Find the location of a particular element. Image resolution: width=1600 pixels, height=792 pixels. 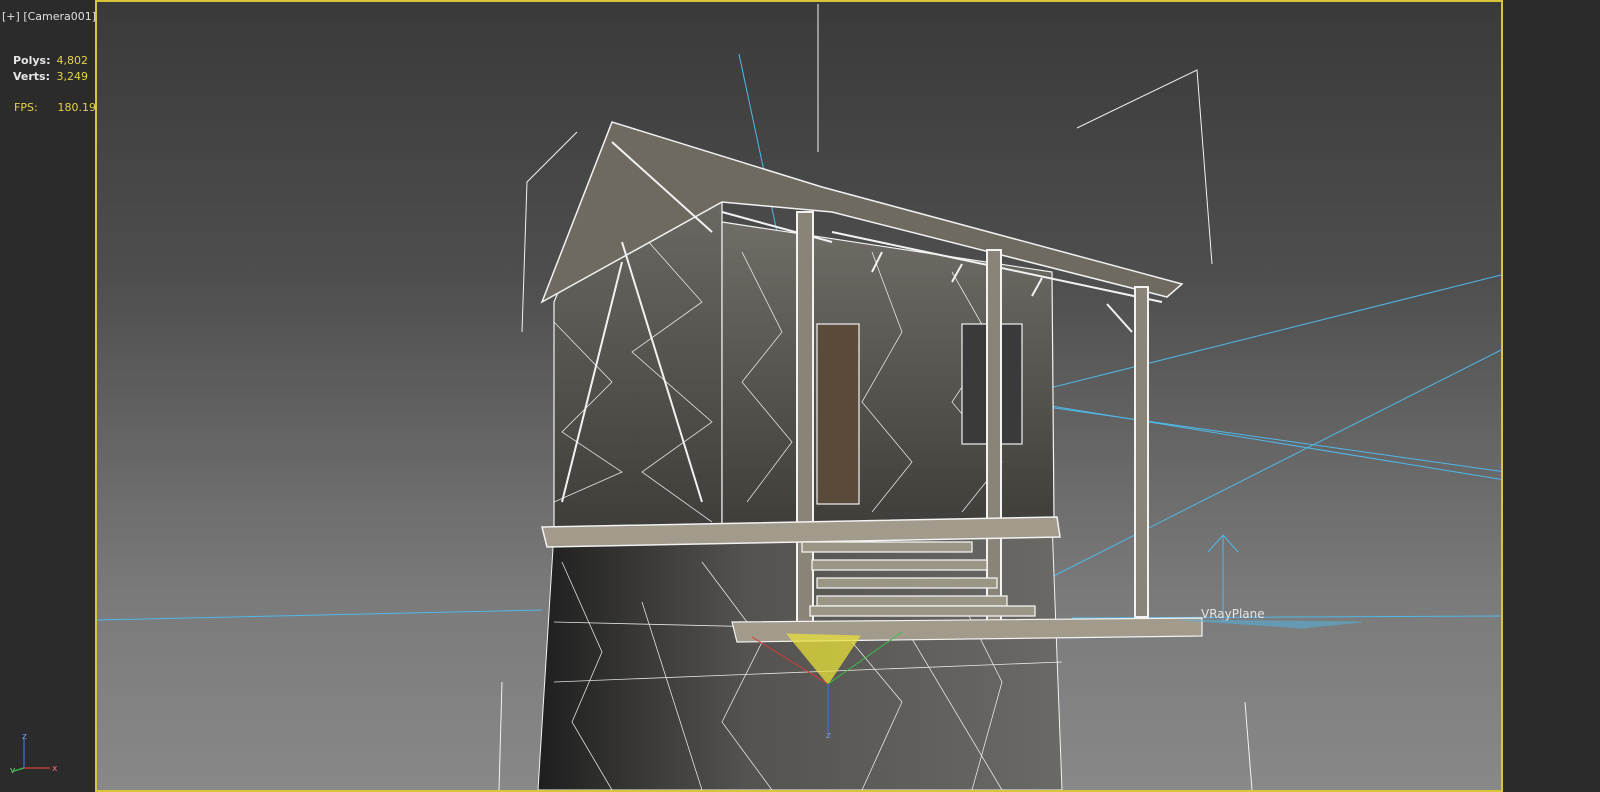

viewport-camera-button: [Camera001] is located at coordinates (59, 16).